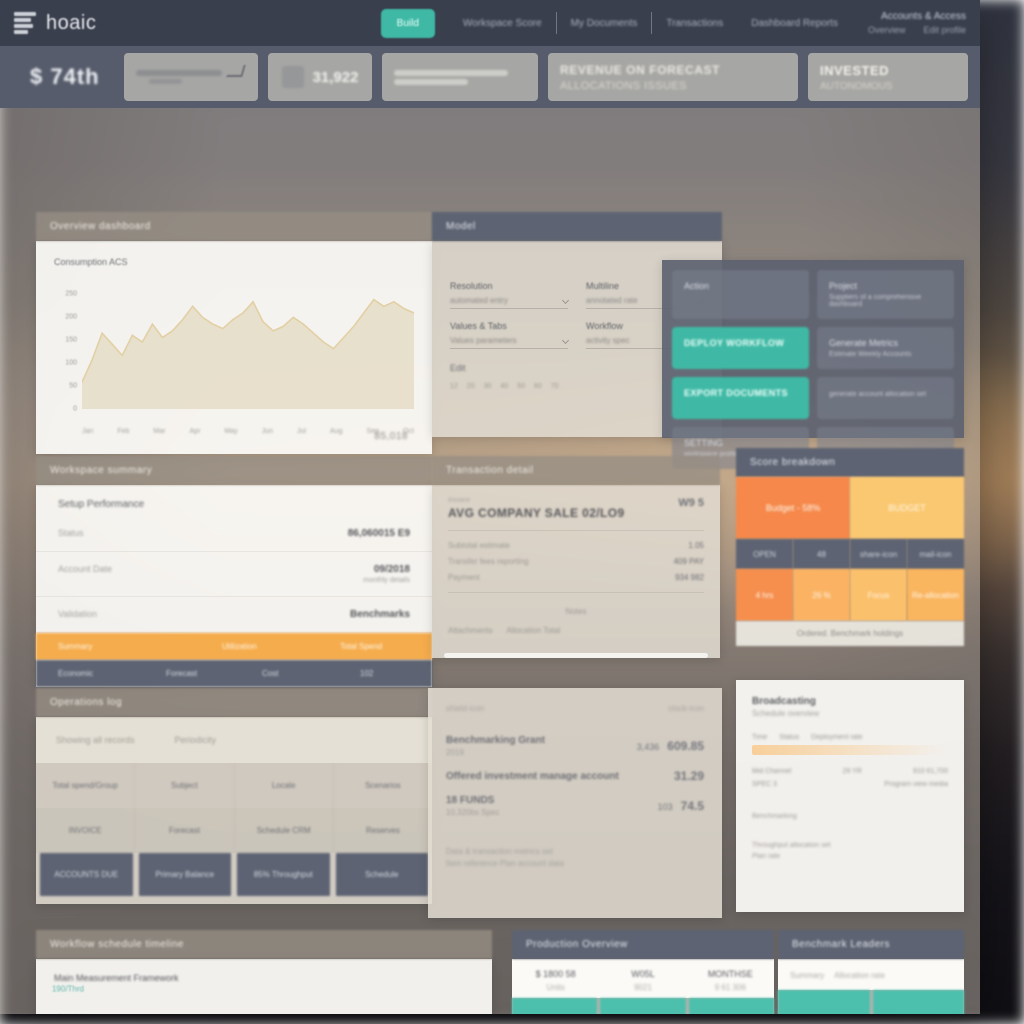 The width and height of the screenshot is (1024, 1024). I want to click on detail-row-value: 86,060015 E9, so click(378, 533).